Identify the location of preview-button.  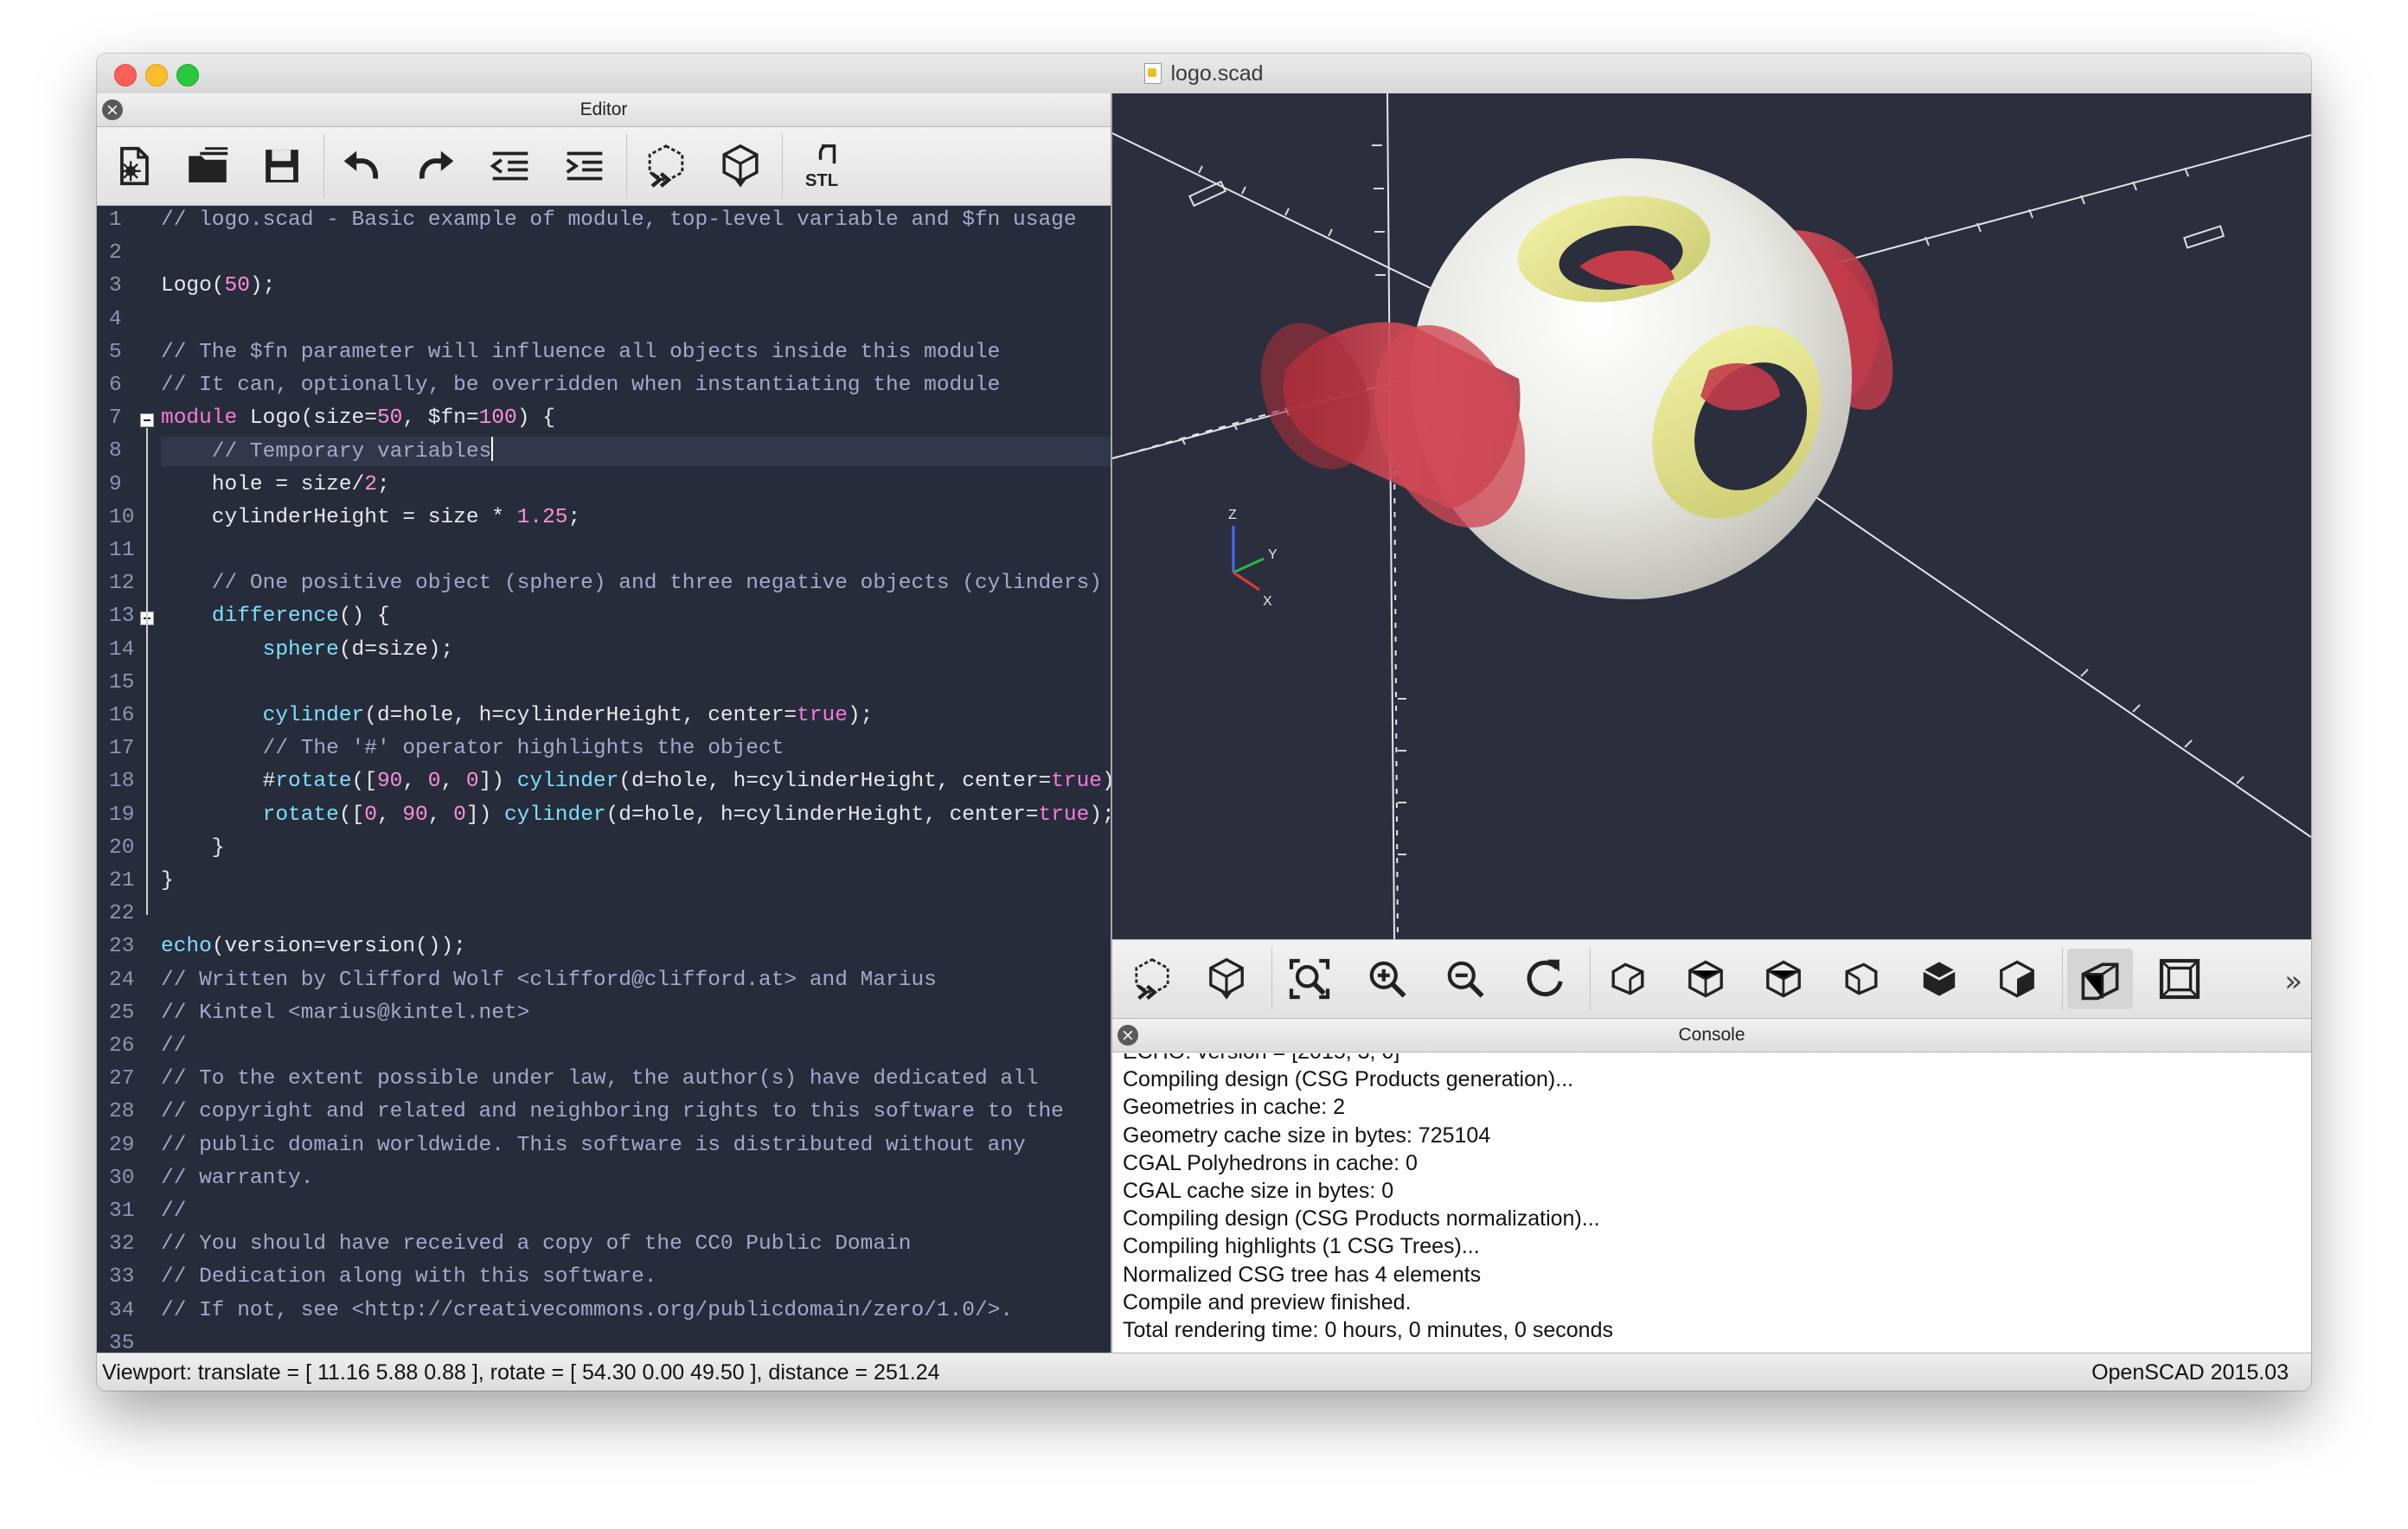
(666, 166).